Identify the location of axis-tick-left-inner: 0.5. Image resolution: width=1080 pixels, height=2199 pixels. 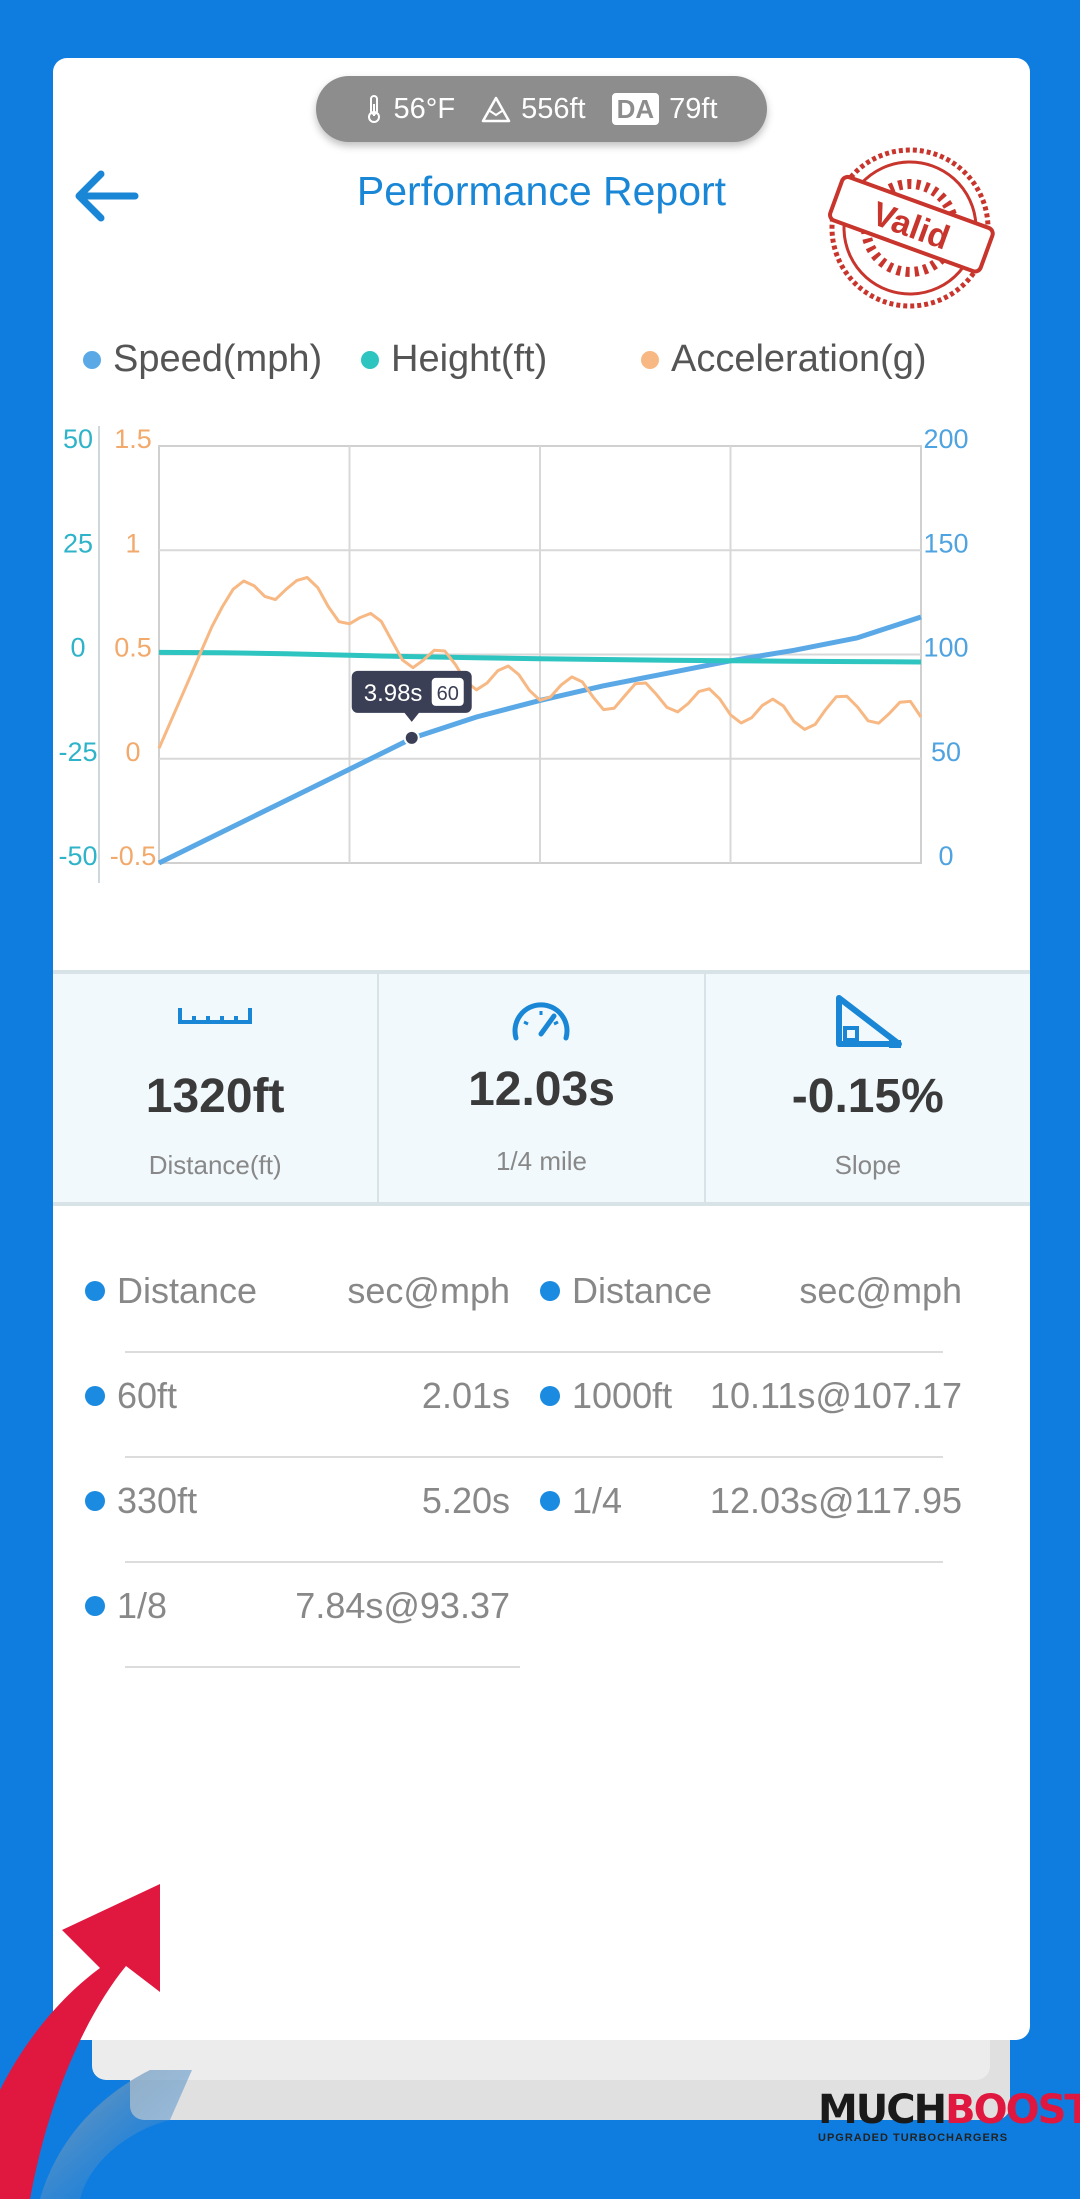
(133, 648).